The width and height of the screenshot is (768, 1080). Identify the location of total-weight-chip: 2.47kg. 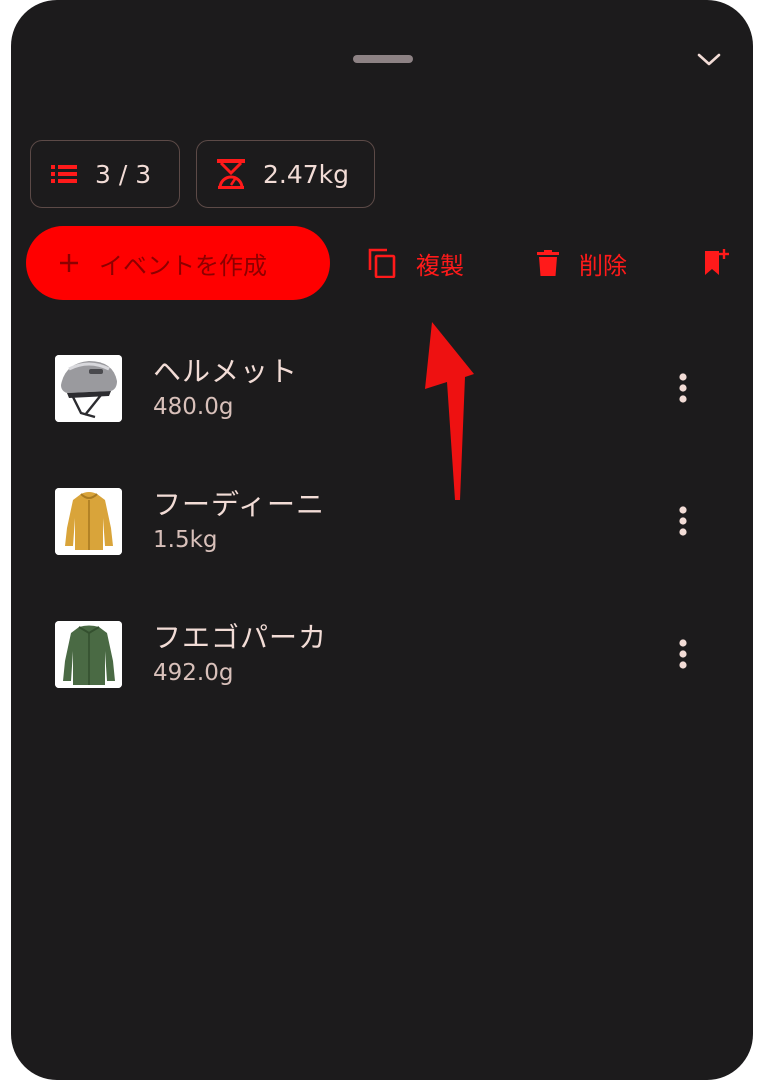
(285, 174).